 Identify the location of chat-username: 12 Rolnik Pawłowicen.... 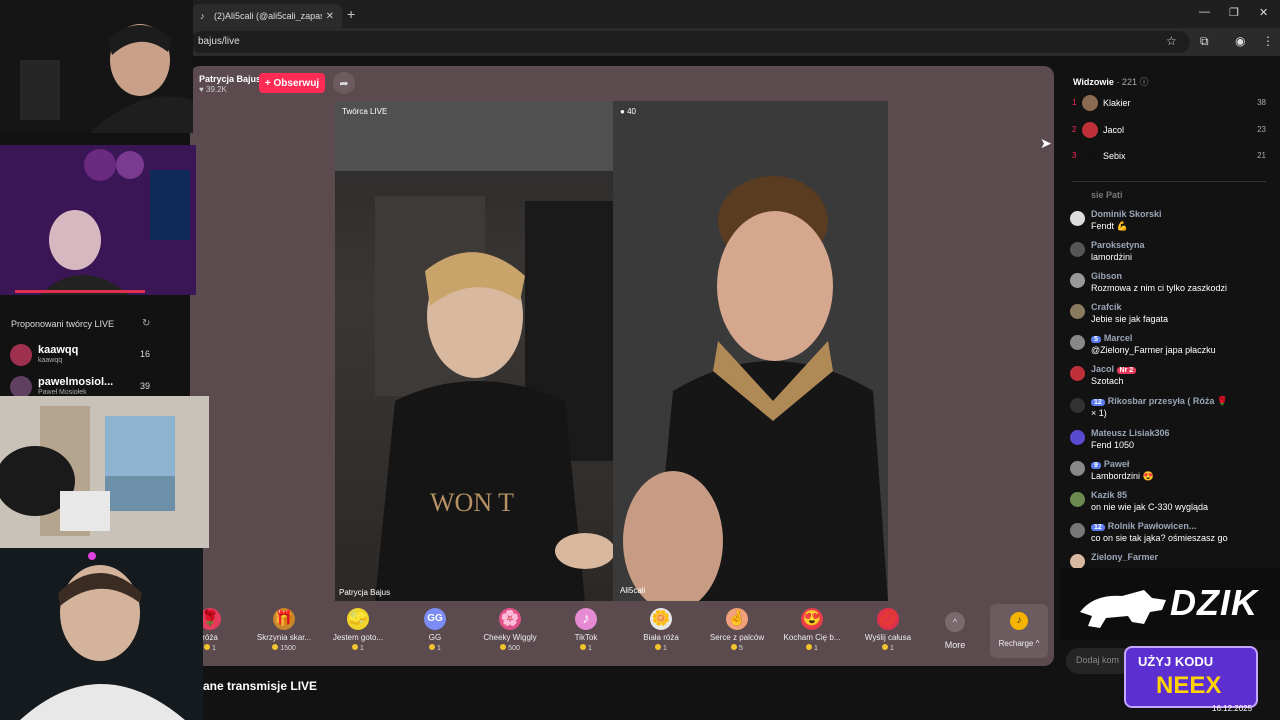
(1143, 526).